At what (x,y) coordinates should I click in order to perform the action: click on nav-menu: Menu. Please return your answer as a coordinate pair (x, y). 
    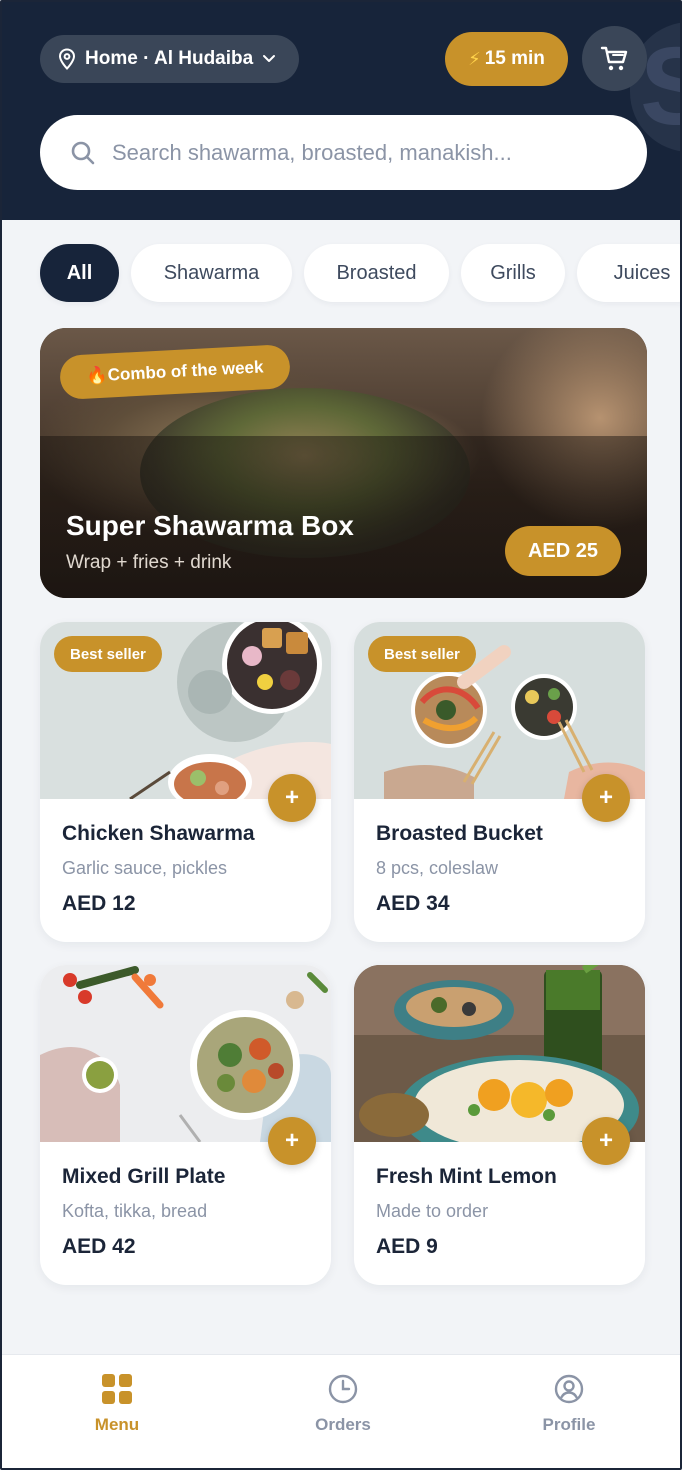
    Looking at the image, I should click on (117, 1404).